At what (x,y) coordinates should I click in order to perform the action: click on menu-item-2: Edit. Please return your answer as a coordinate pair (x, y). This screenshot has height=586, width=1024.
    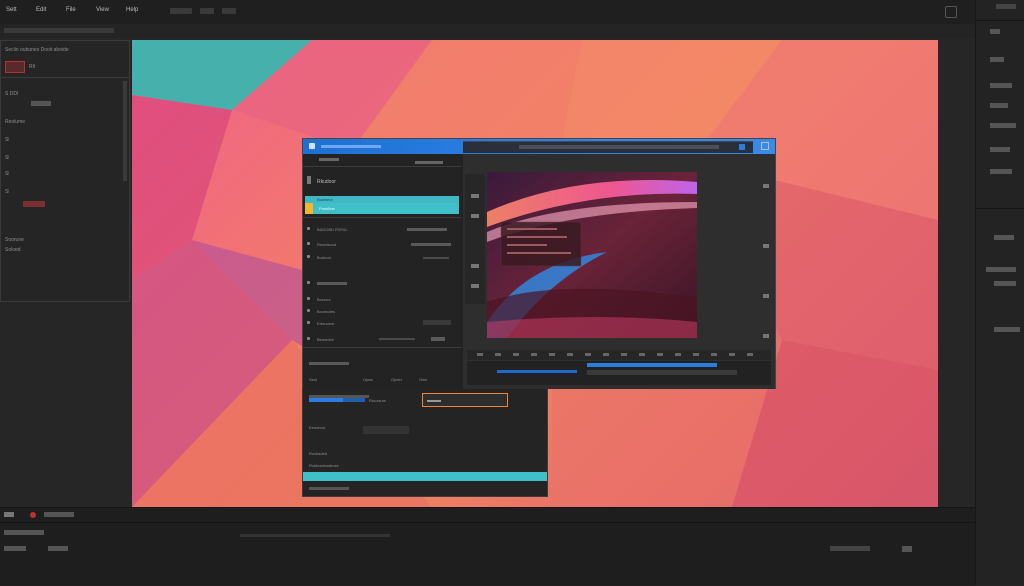
    Looking at the image, I should click on (41, 10).